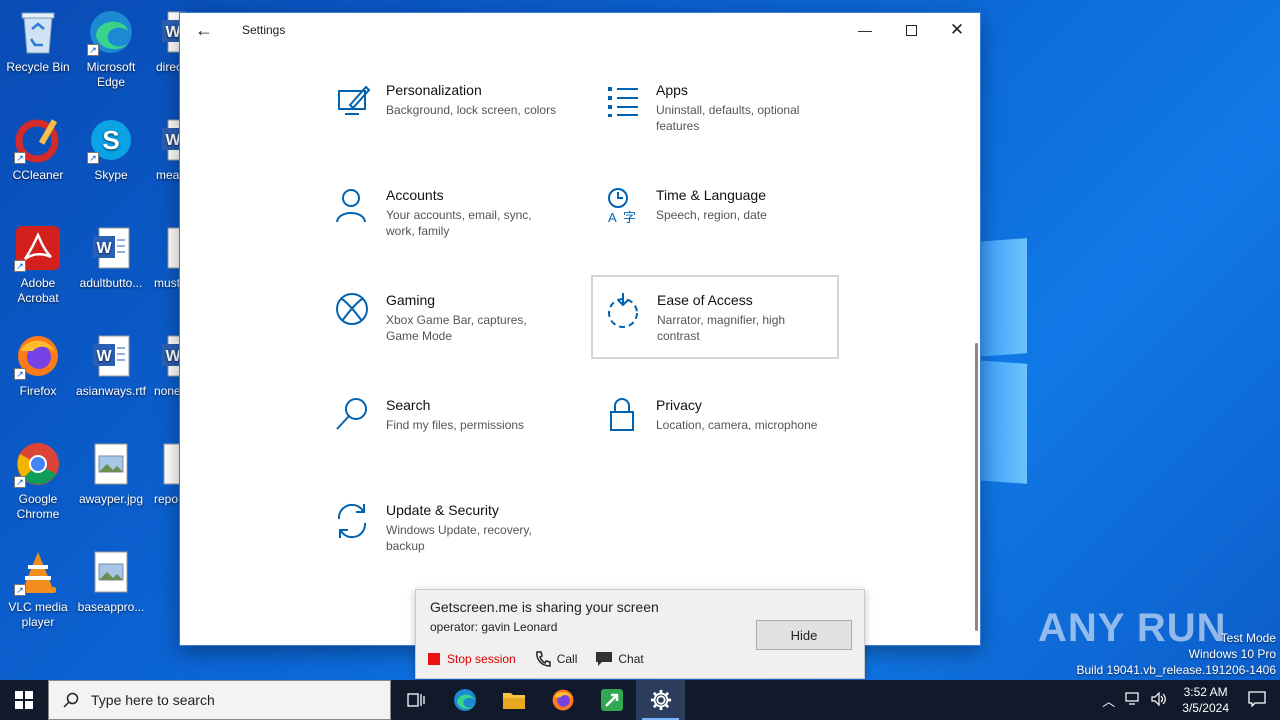 Image resolution: width=1280 pixels, height=720 pixels. Describe the element at coordinates (1205, 700) in the screenshot. I see `taskbar-clock: 3:52 AM 3/5/2024` at that location.